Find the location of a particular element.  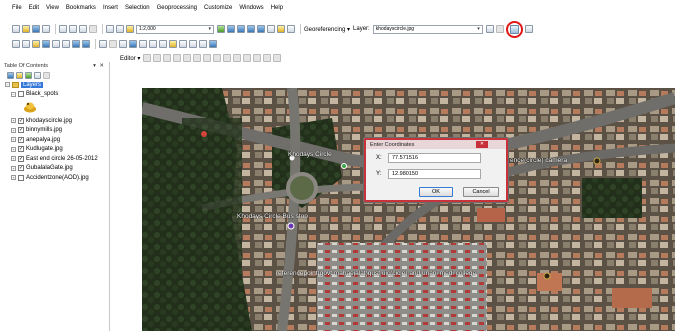

save-icon is located at coordinates (36, 29).